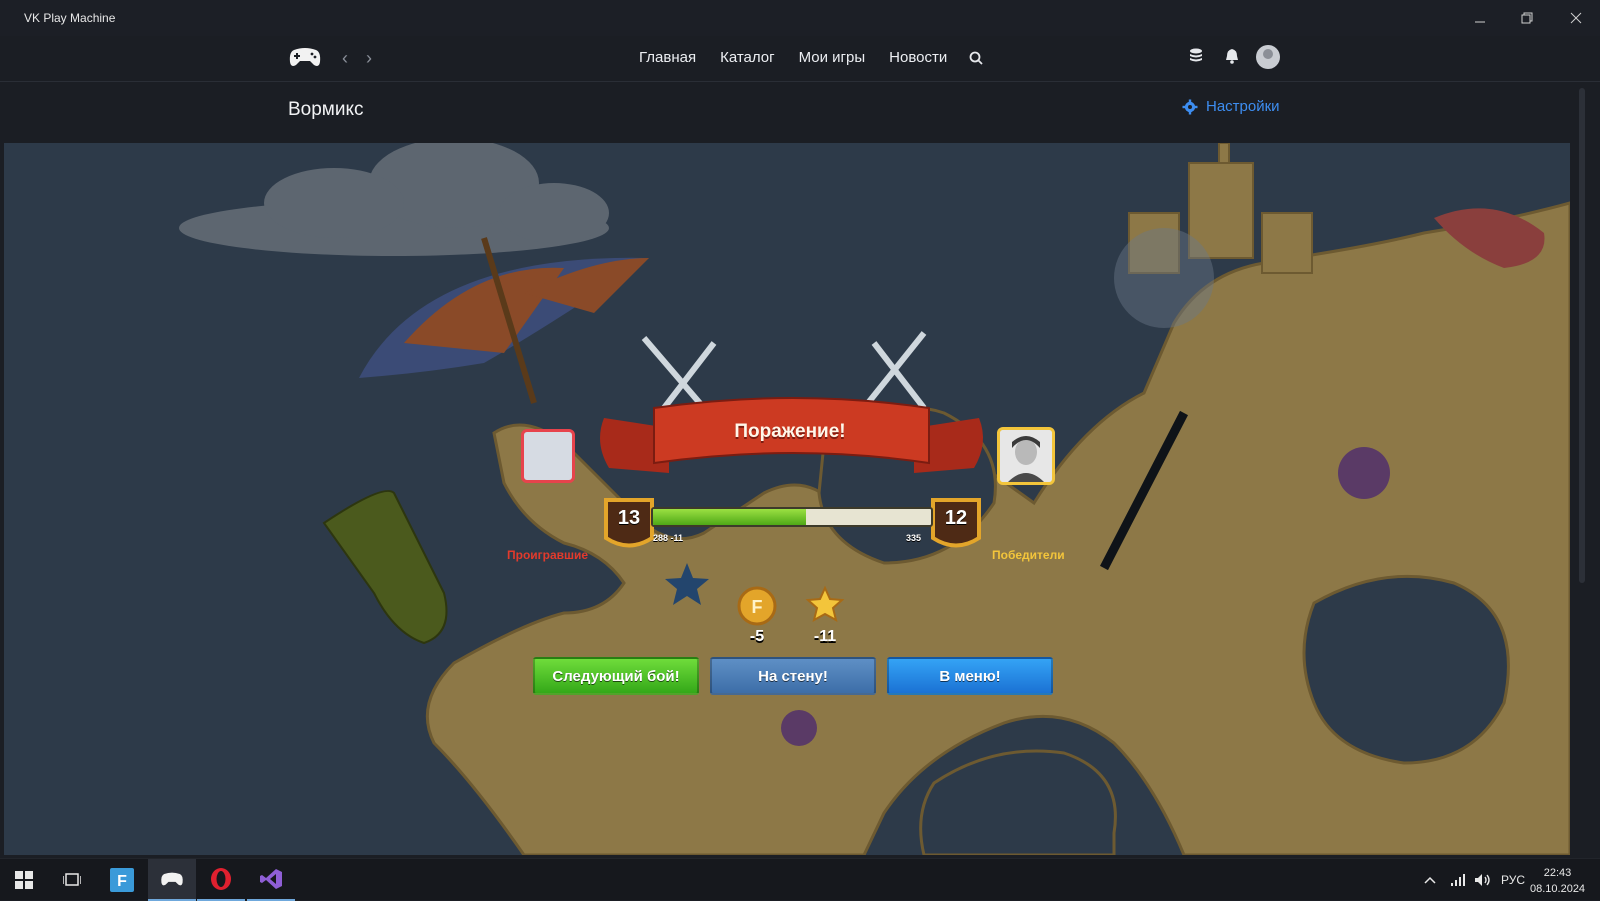 This screenshot has width=1600, height=901. What do you see at coordinates (1190, 106) in the screenshot?
I see `gear-icon` at bounding box center [1190, 106].